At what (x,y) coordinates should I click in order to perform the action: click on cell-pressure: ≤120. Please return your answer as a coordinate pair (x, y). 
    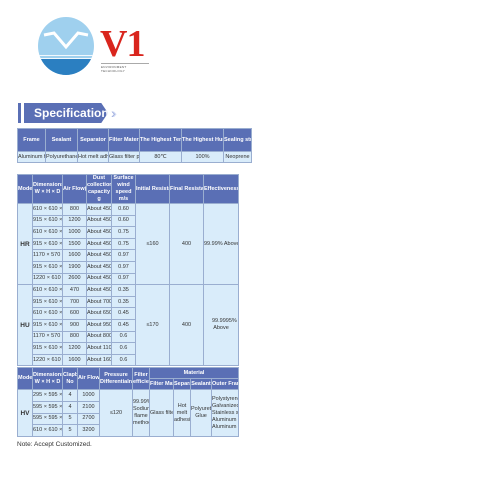
    Looking at the image, I should click on (116, 413).